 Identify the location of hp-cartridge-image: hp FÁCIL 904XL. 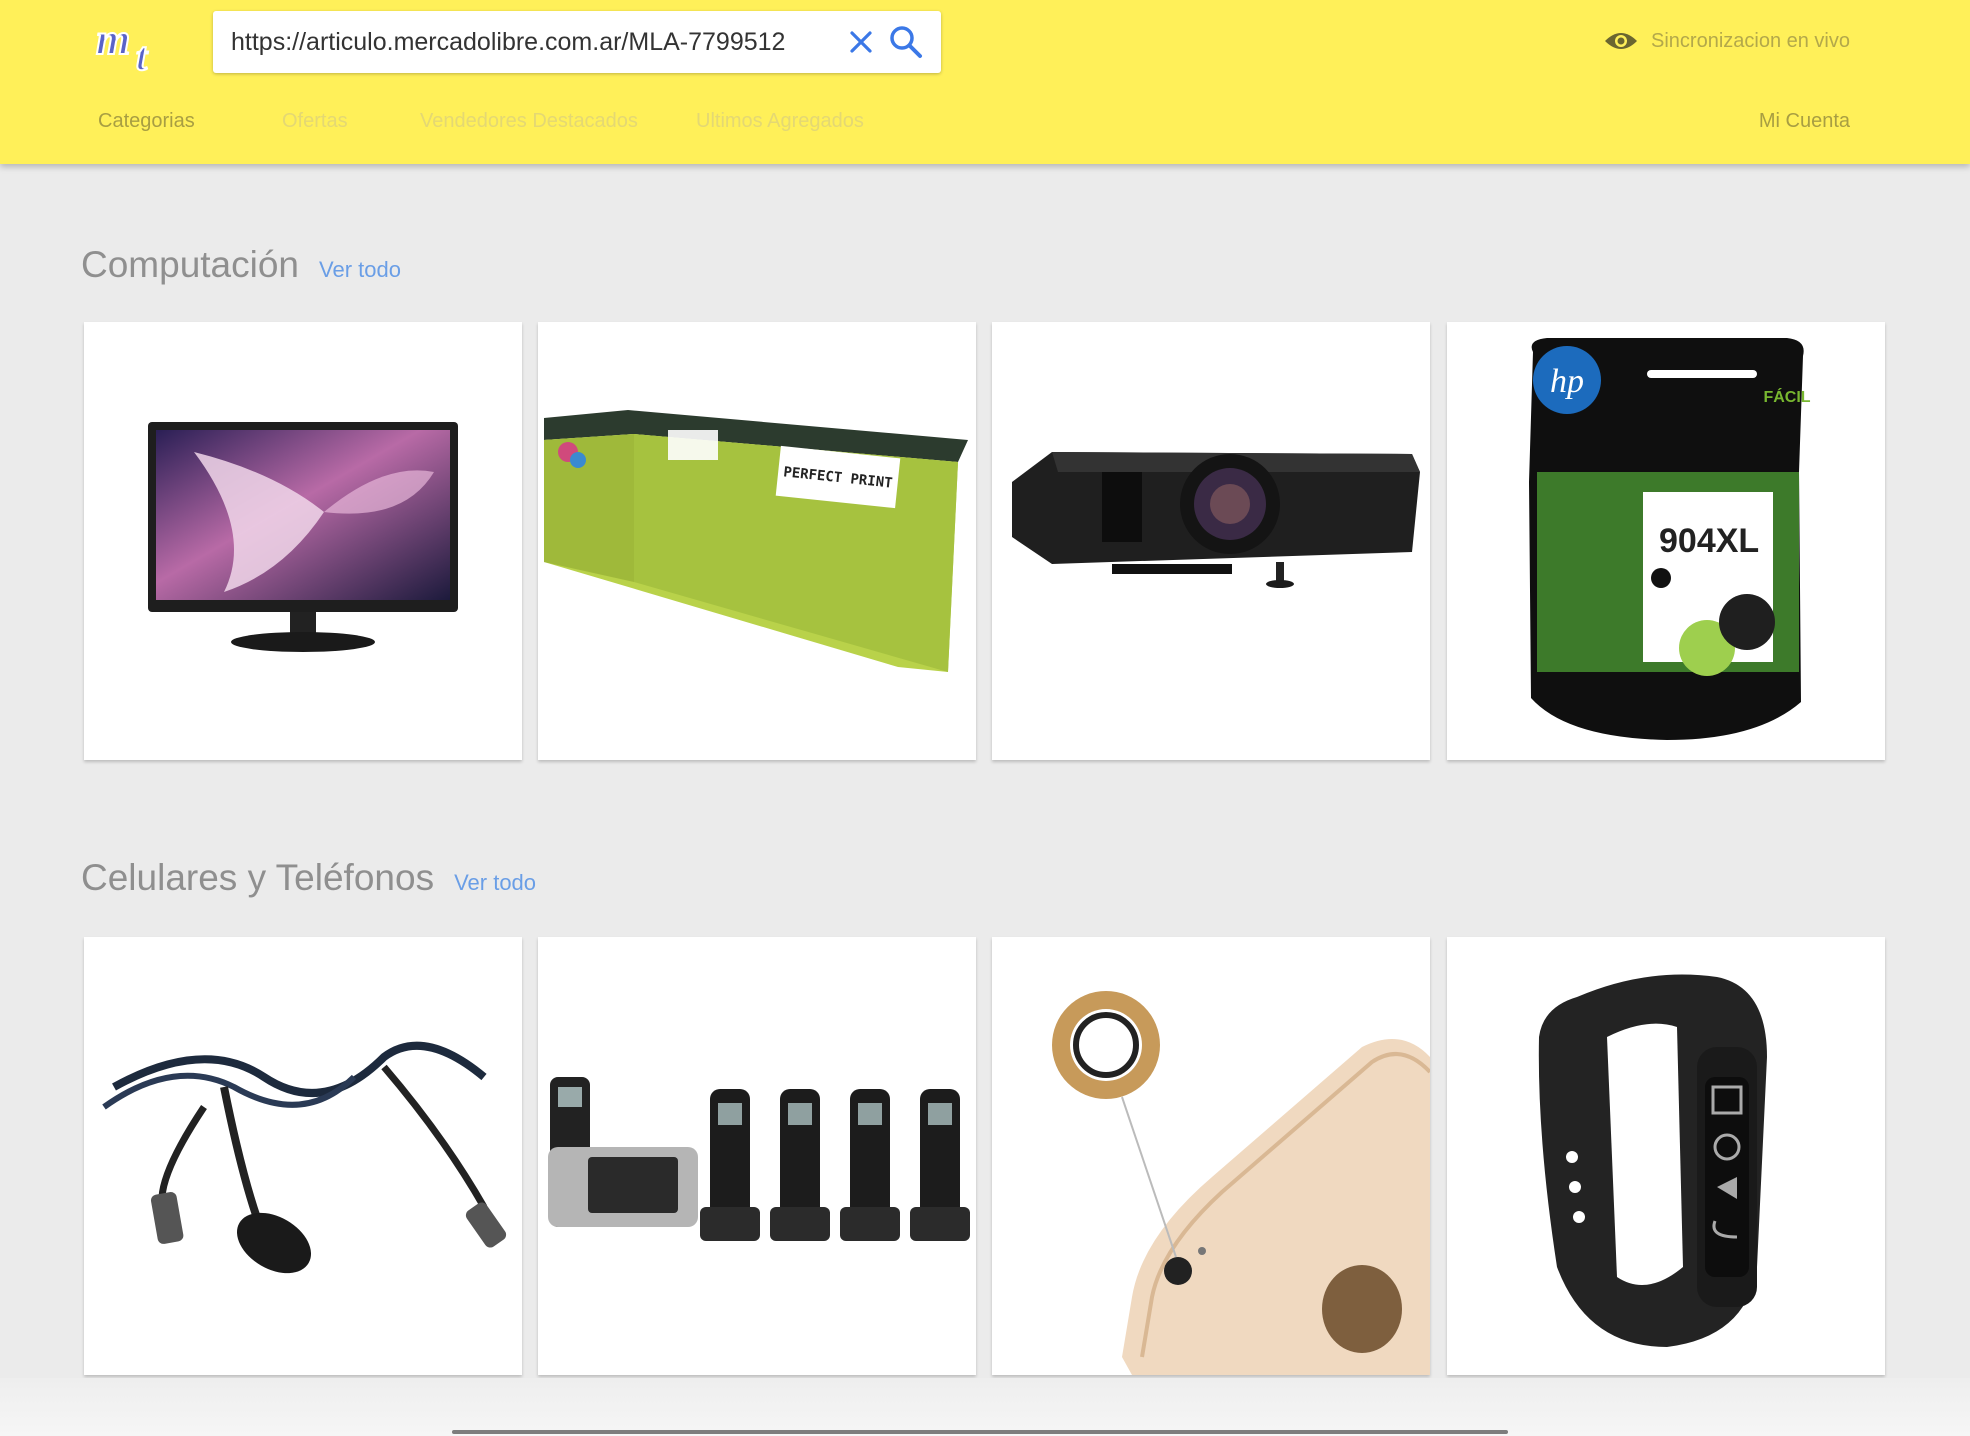
(1670, 539).